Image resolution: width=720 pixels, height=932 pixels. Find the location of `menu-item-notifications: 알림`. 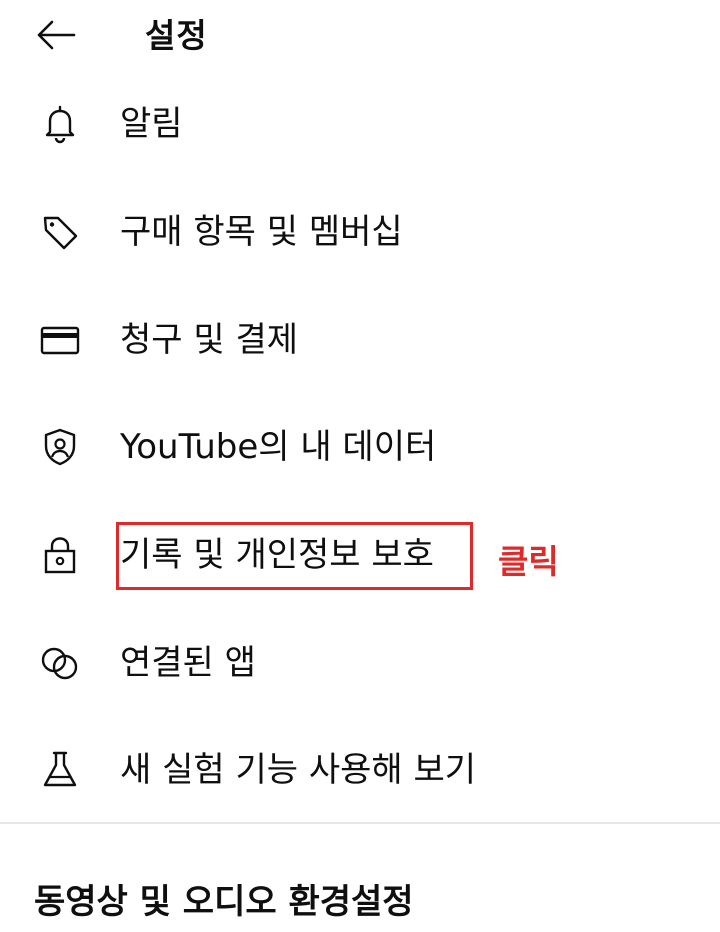

menu-item-notifications: 알림 is located at coordinates (360, 124).